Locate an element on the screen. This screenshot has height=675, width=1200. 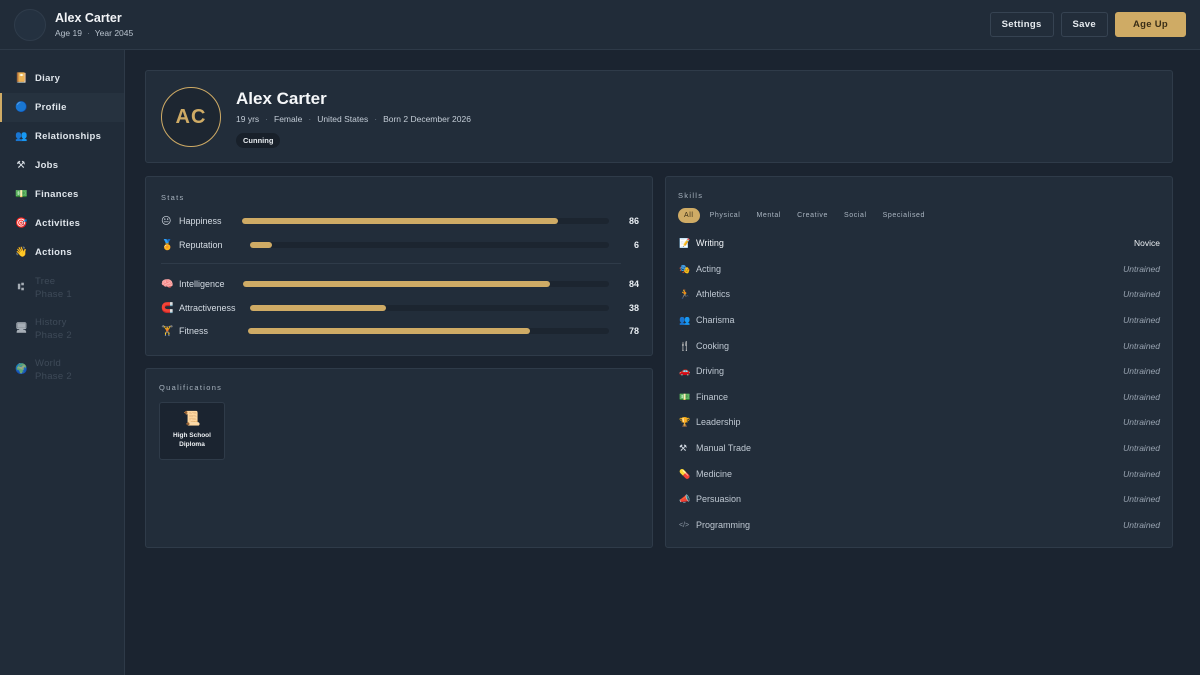
qualification-item: 📜 High School Diploma is located at coordinates (192, 431).